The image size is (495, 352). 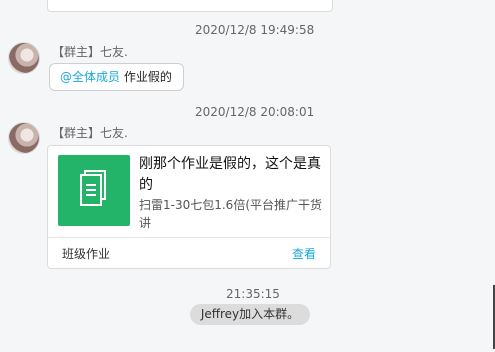 I want to click on document-icon, so click(x=94, y=190).